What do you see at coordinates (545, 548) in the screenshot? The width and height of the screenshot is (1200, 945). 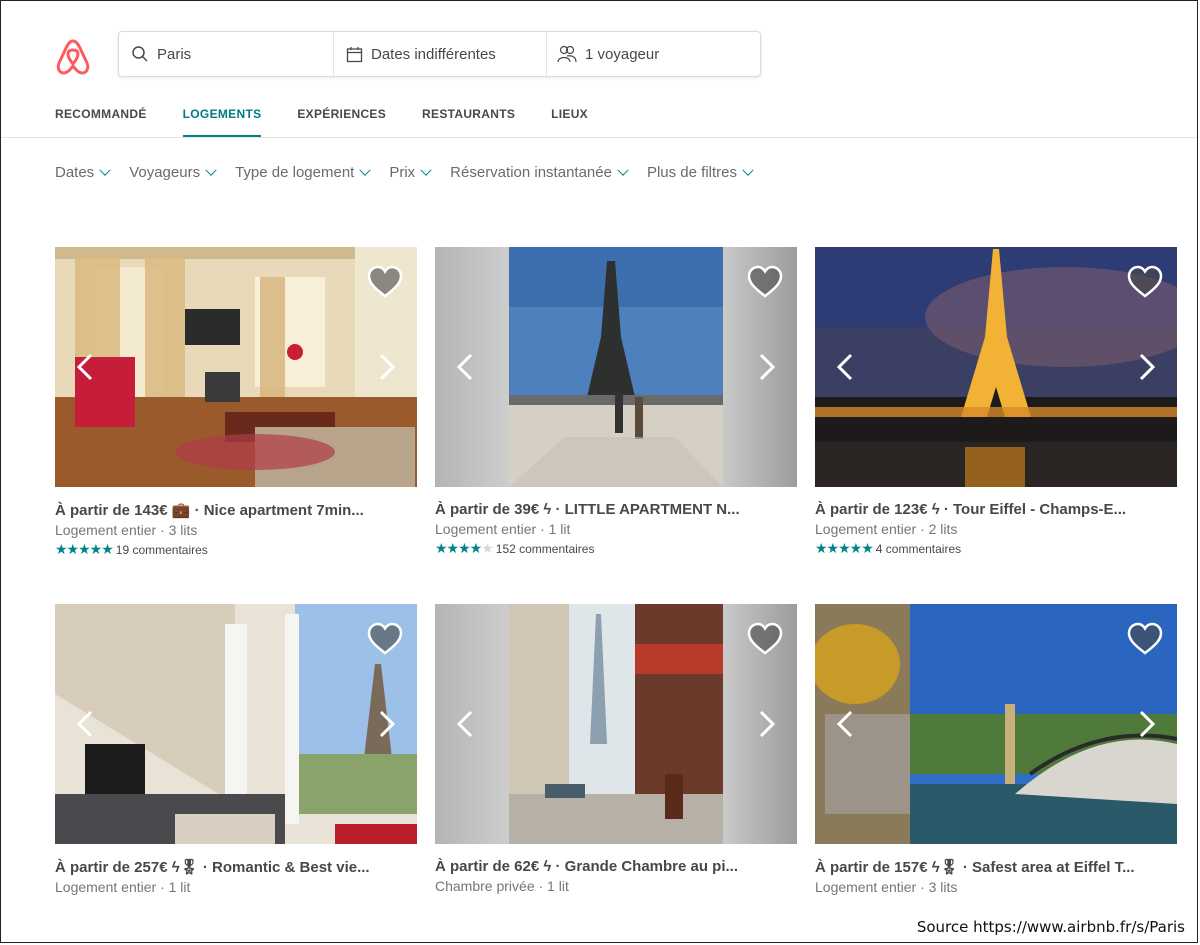 I see `review-count: 152 commentaires` at bounding box center [545, 548].